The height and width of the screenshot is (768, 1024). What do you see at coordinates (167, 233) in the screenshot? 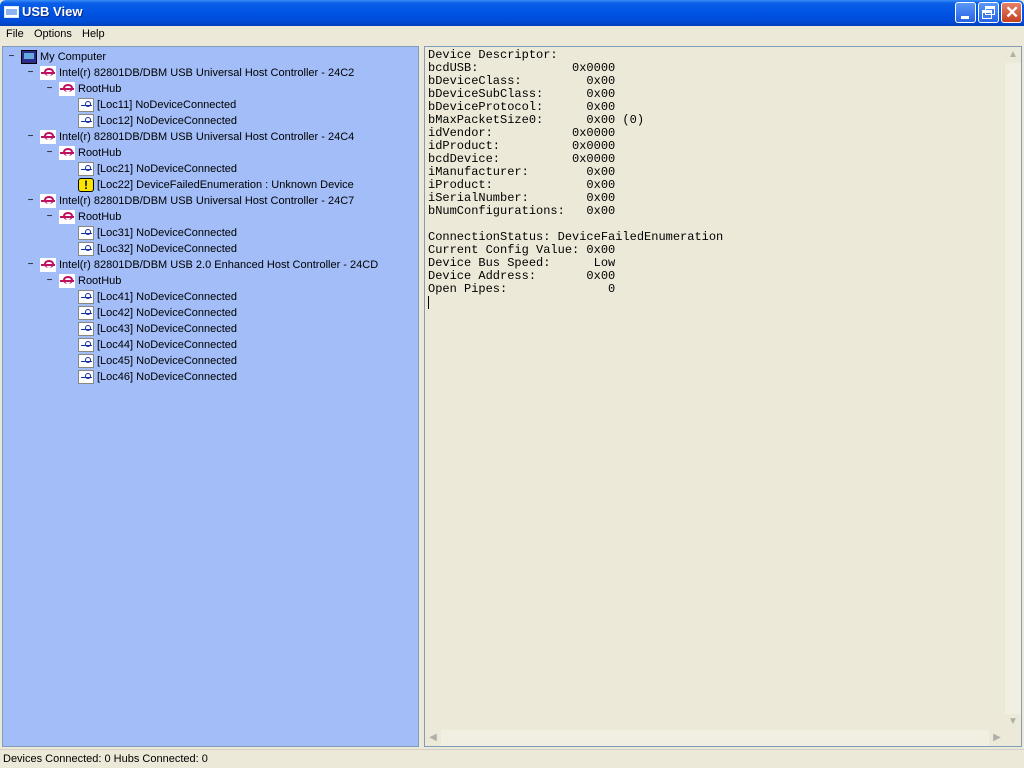
I see `tree-node-label: [Loc31] NoDeviceConnected` at bounding box center [167, 233].